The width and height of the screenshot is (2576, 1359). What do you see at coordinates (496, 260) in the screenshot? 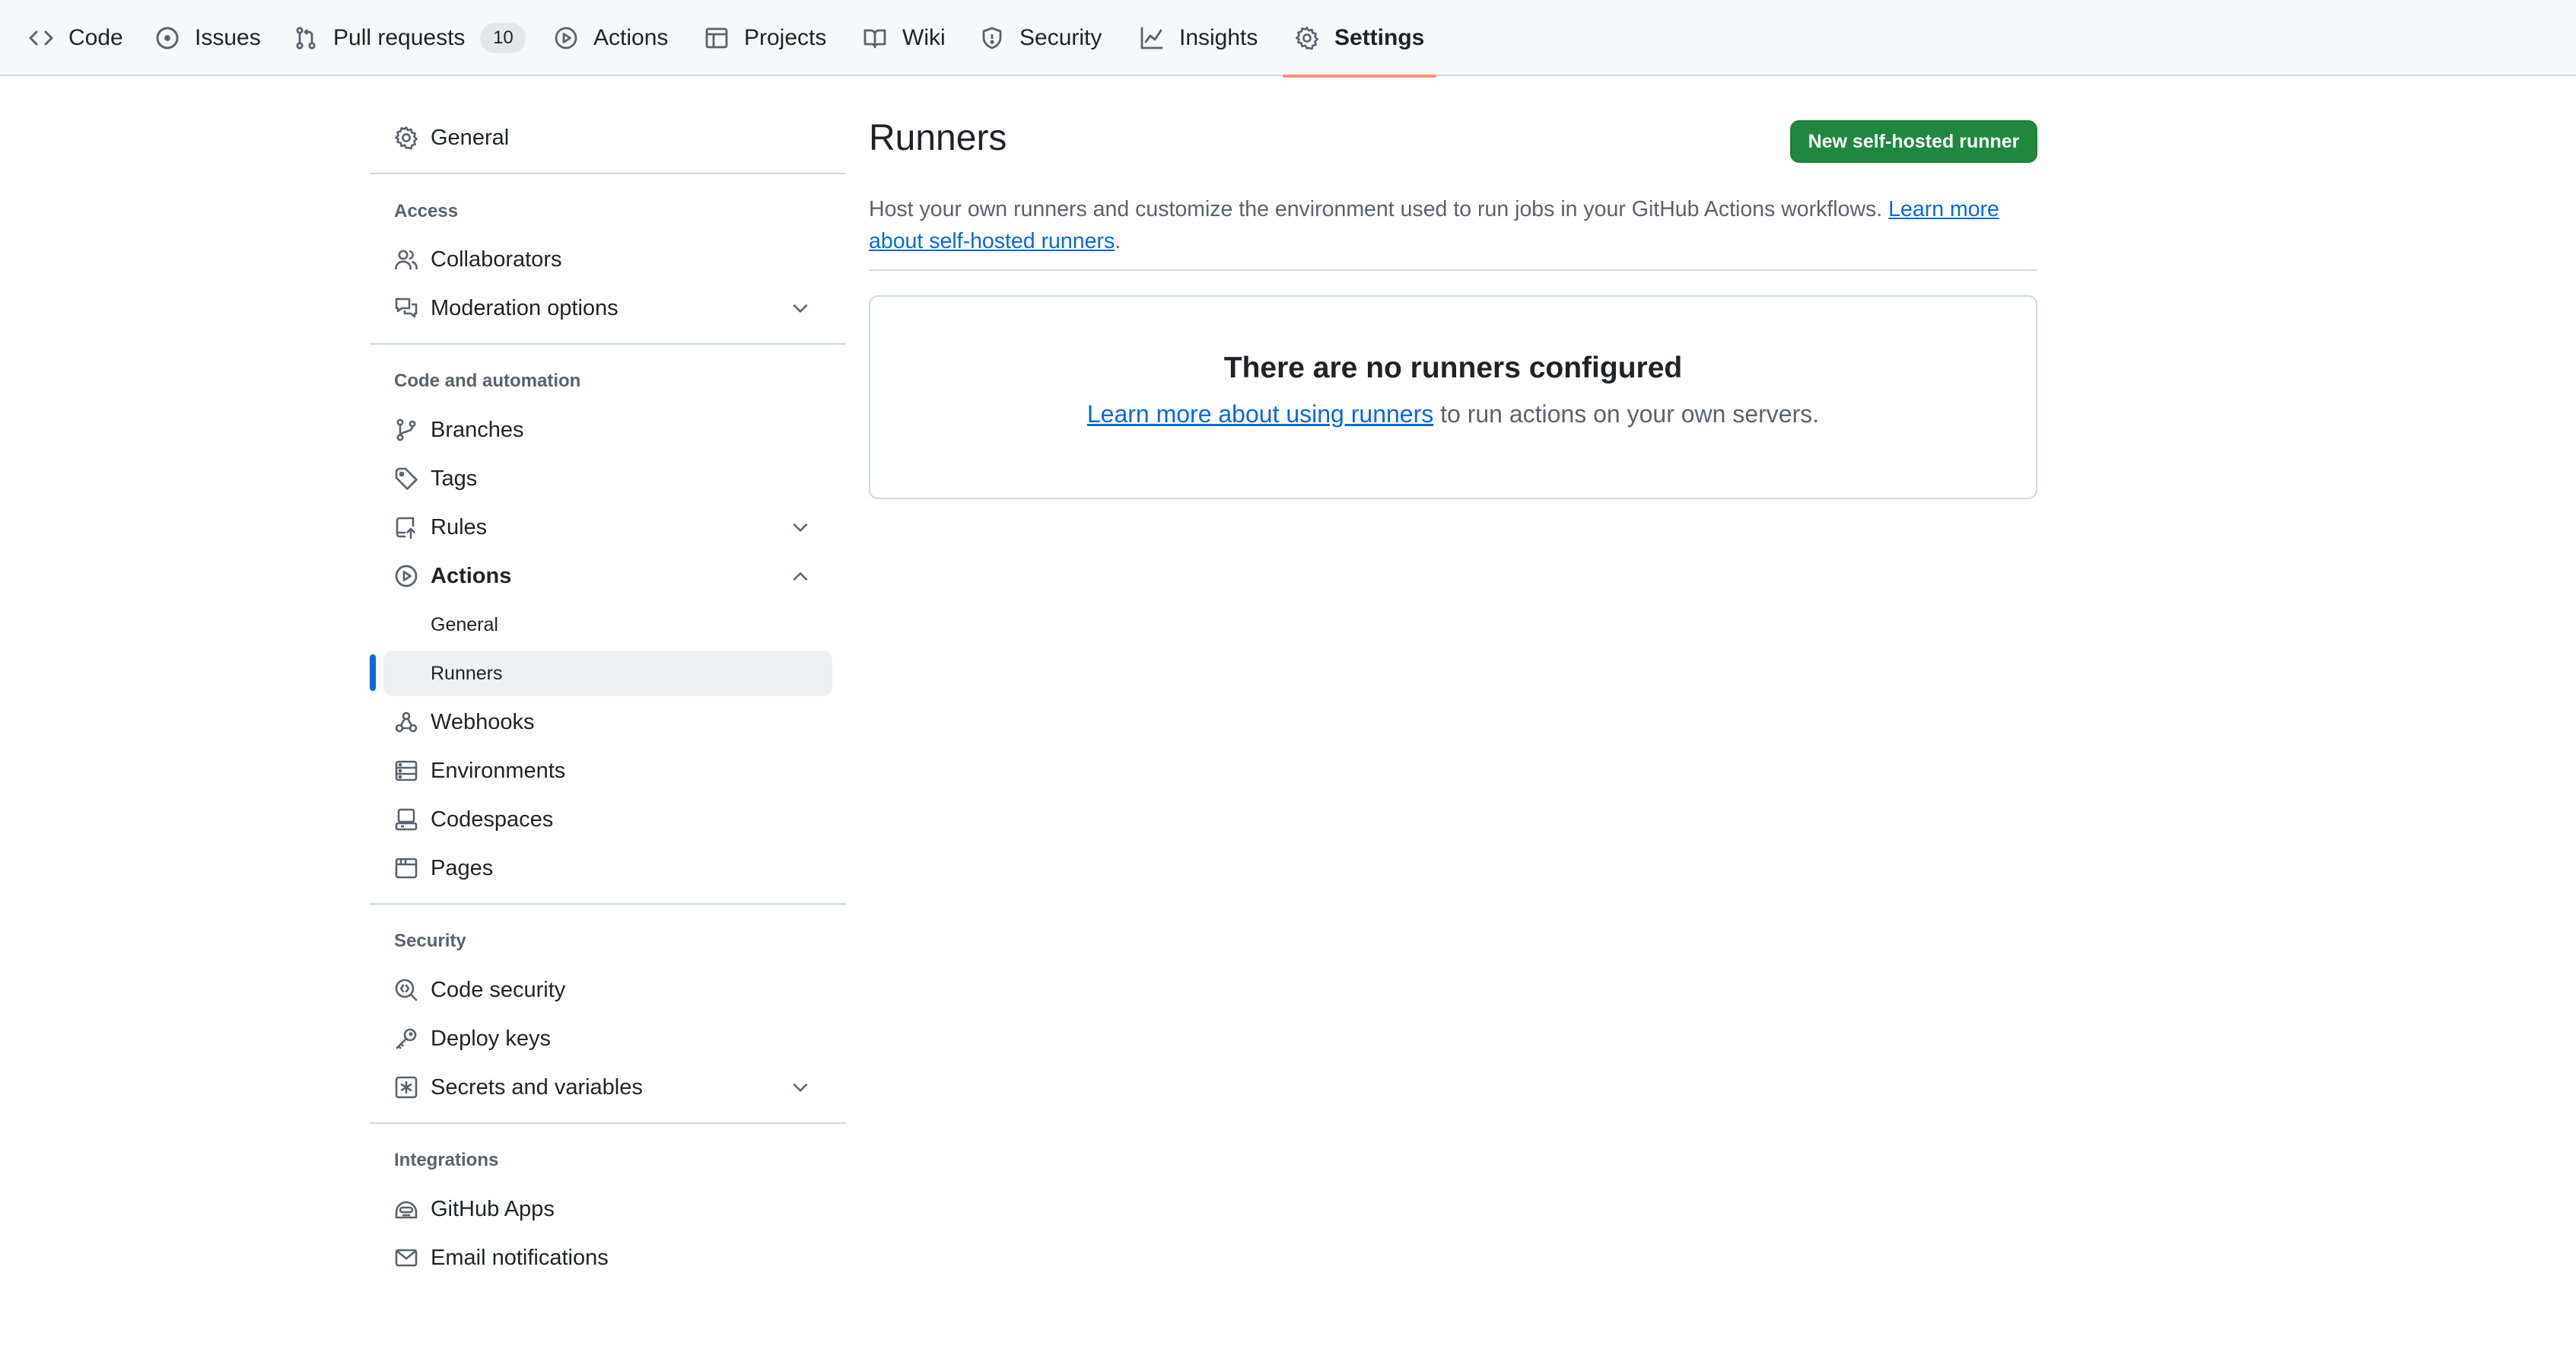
I see `sidebar-item-label: Collaborators` at bounding box center [496, 260].